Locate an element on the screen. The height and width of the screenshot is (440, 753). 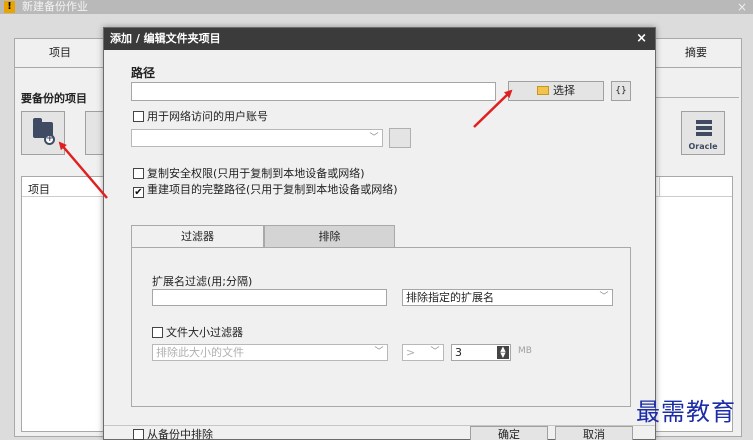
app-icon: ! is located at coordinates (9, 7).